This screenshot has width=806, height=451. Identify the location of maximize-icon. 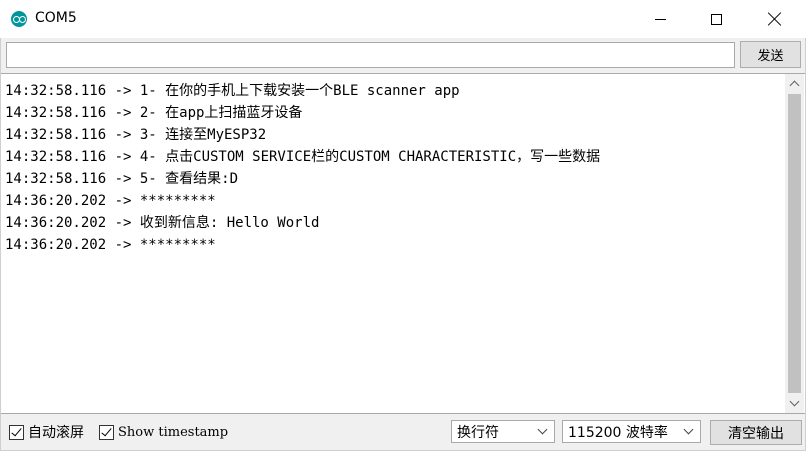
(716, 19).